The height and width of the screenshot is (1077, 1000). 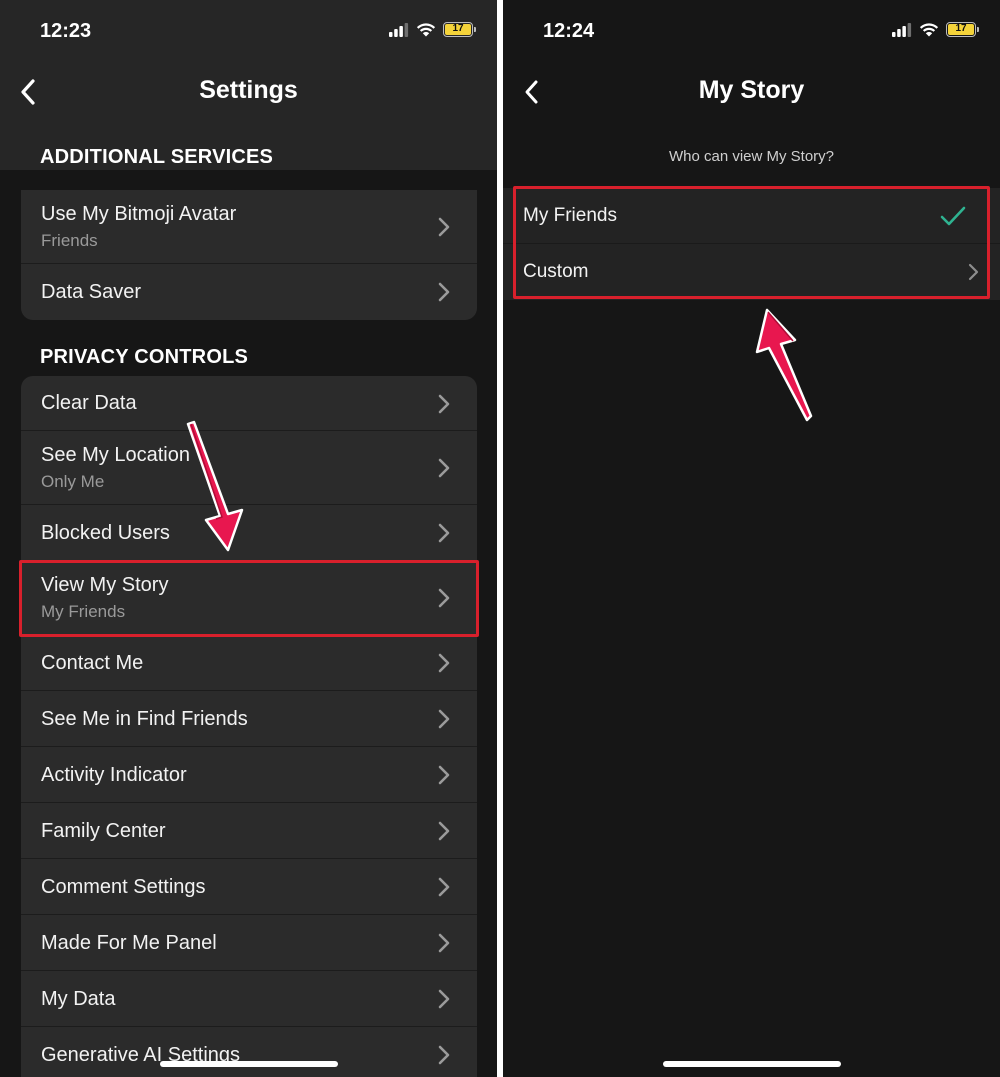 What do you see at coordinates (249, 831) in the screenshot?
I see `settings-item-family-center: Family Center` at bounding box center [249, 831].